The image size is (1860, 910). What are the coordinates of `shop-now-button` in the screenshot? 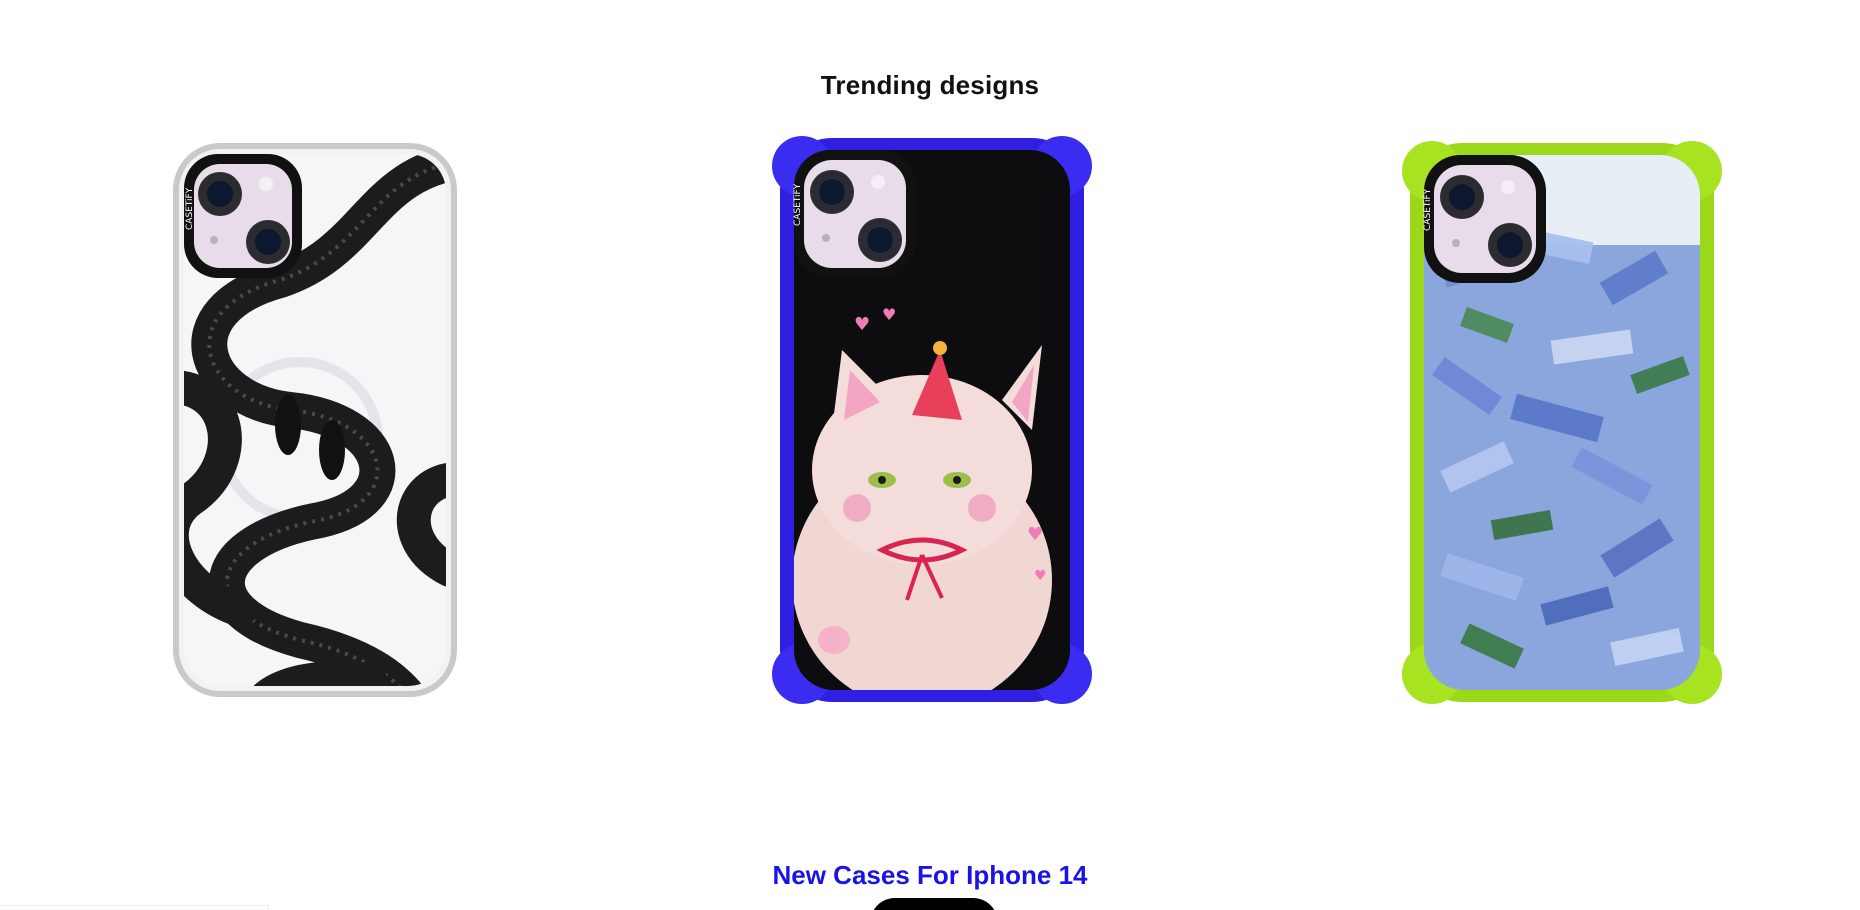 It's located at (934, 904).